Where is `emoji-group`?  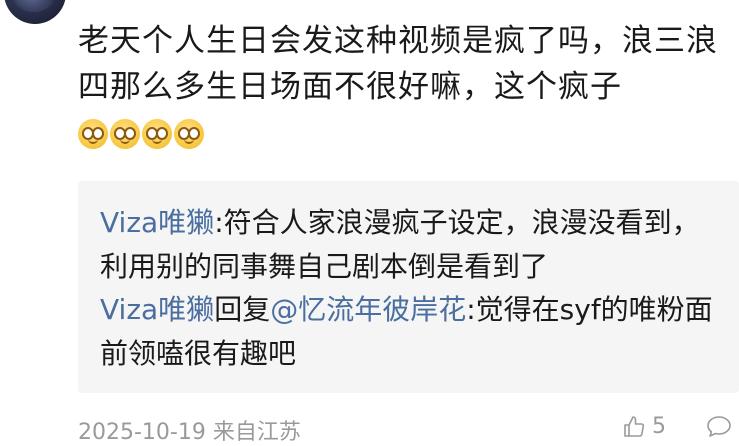
emoji-group is located at coordinates (142, 135).